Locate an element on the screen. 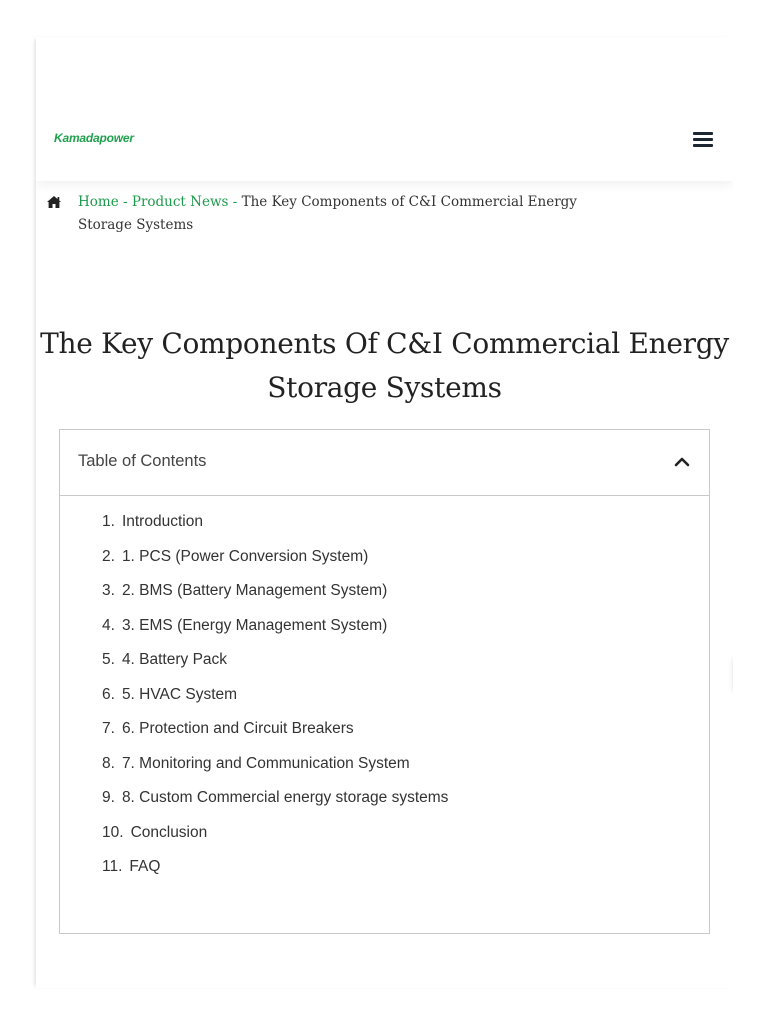 The height and width of the screenshot is (1024, 768). toc-item-number: 1. is located at coordinates (108, 521).